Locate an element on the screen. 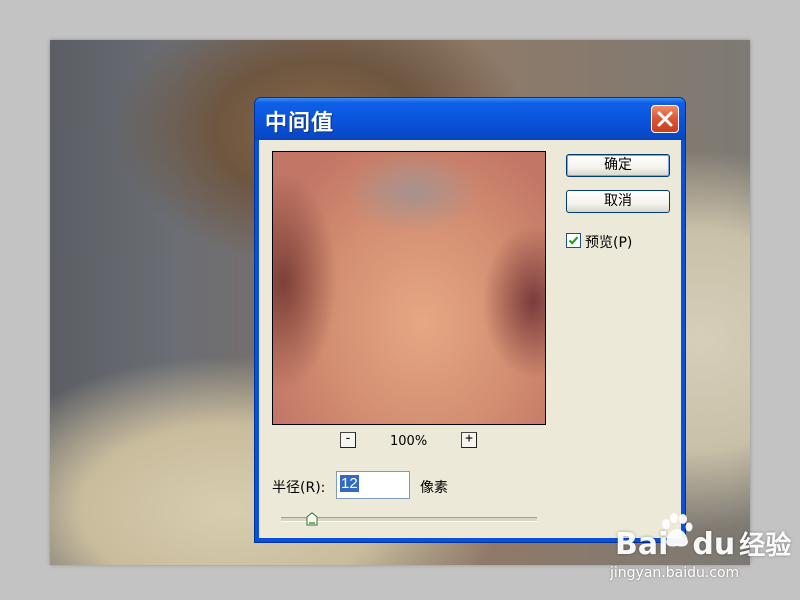  zoom-out-button: - is located at coordinates (348, 440).